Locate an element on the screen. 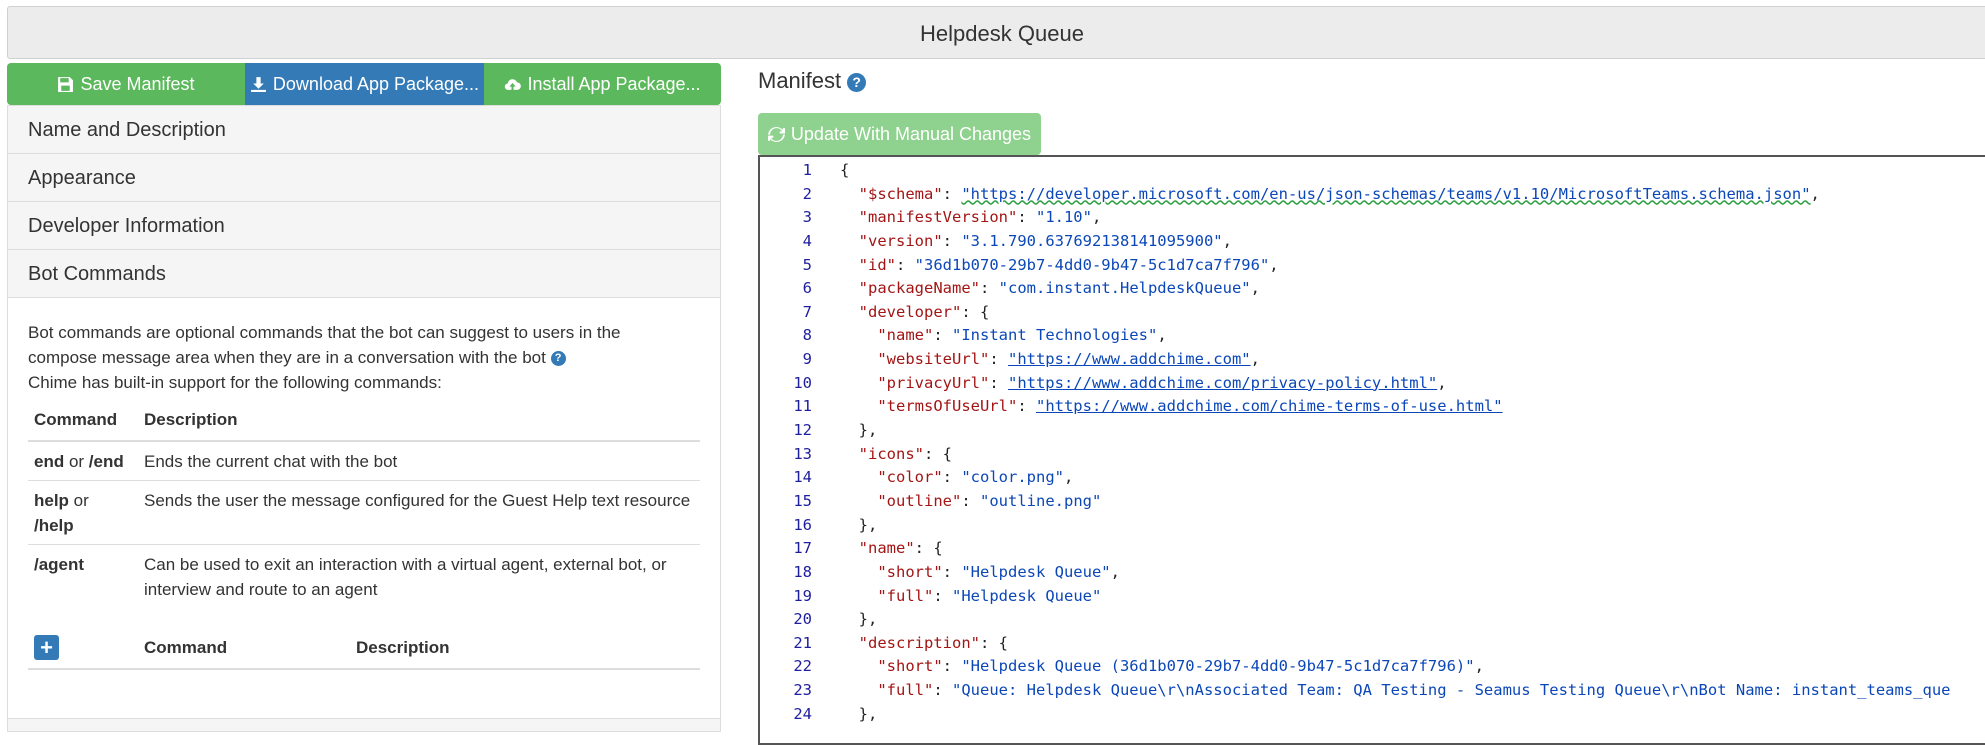 This screenshot has width=1985, height=745. custom-column-header-description: Description is located at coordinates (403, 647).